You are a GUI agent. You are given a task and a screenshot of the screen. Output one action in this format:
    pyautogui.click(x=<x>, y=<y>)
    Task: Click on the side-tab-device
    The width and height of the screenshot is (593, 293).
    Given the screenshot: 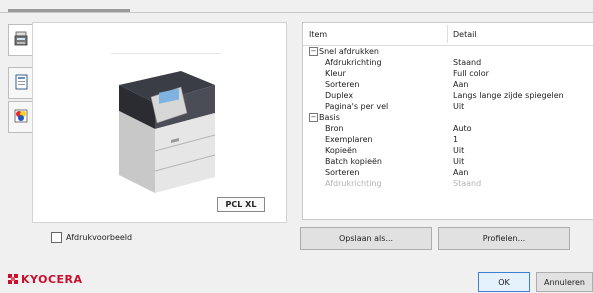 What is the action you would take?
    pyautogui.click(x=21, y=40)
    